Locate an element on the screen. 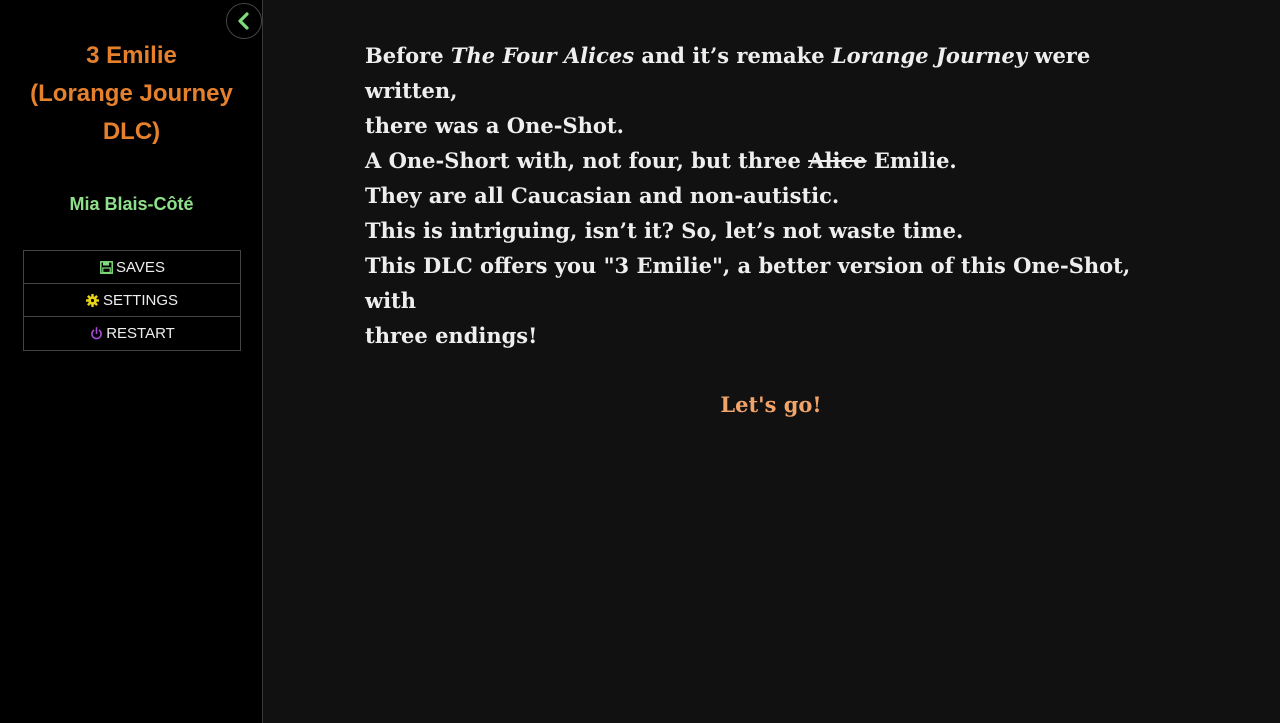  passage-line-4: They are all Caucasian and non-autistic. is located at coordinates (602, 195).